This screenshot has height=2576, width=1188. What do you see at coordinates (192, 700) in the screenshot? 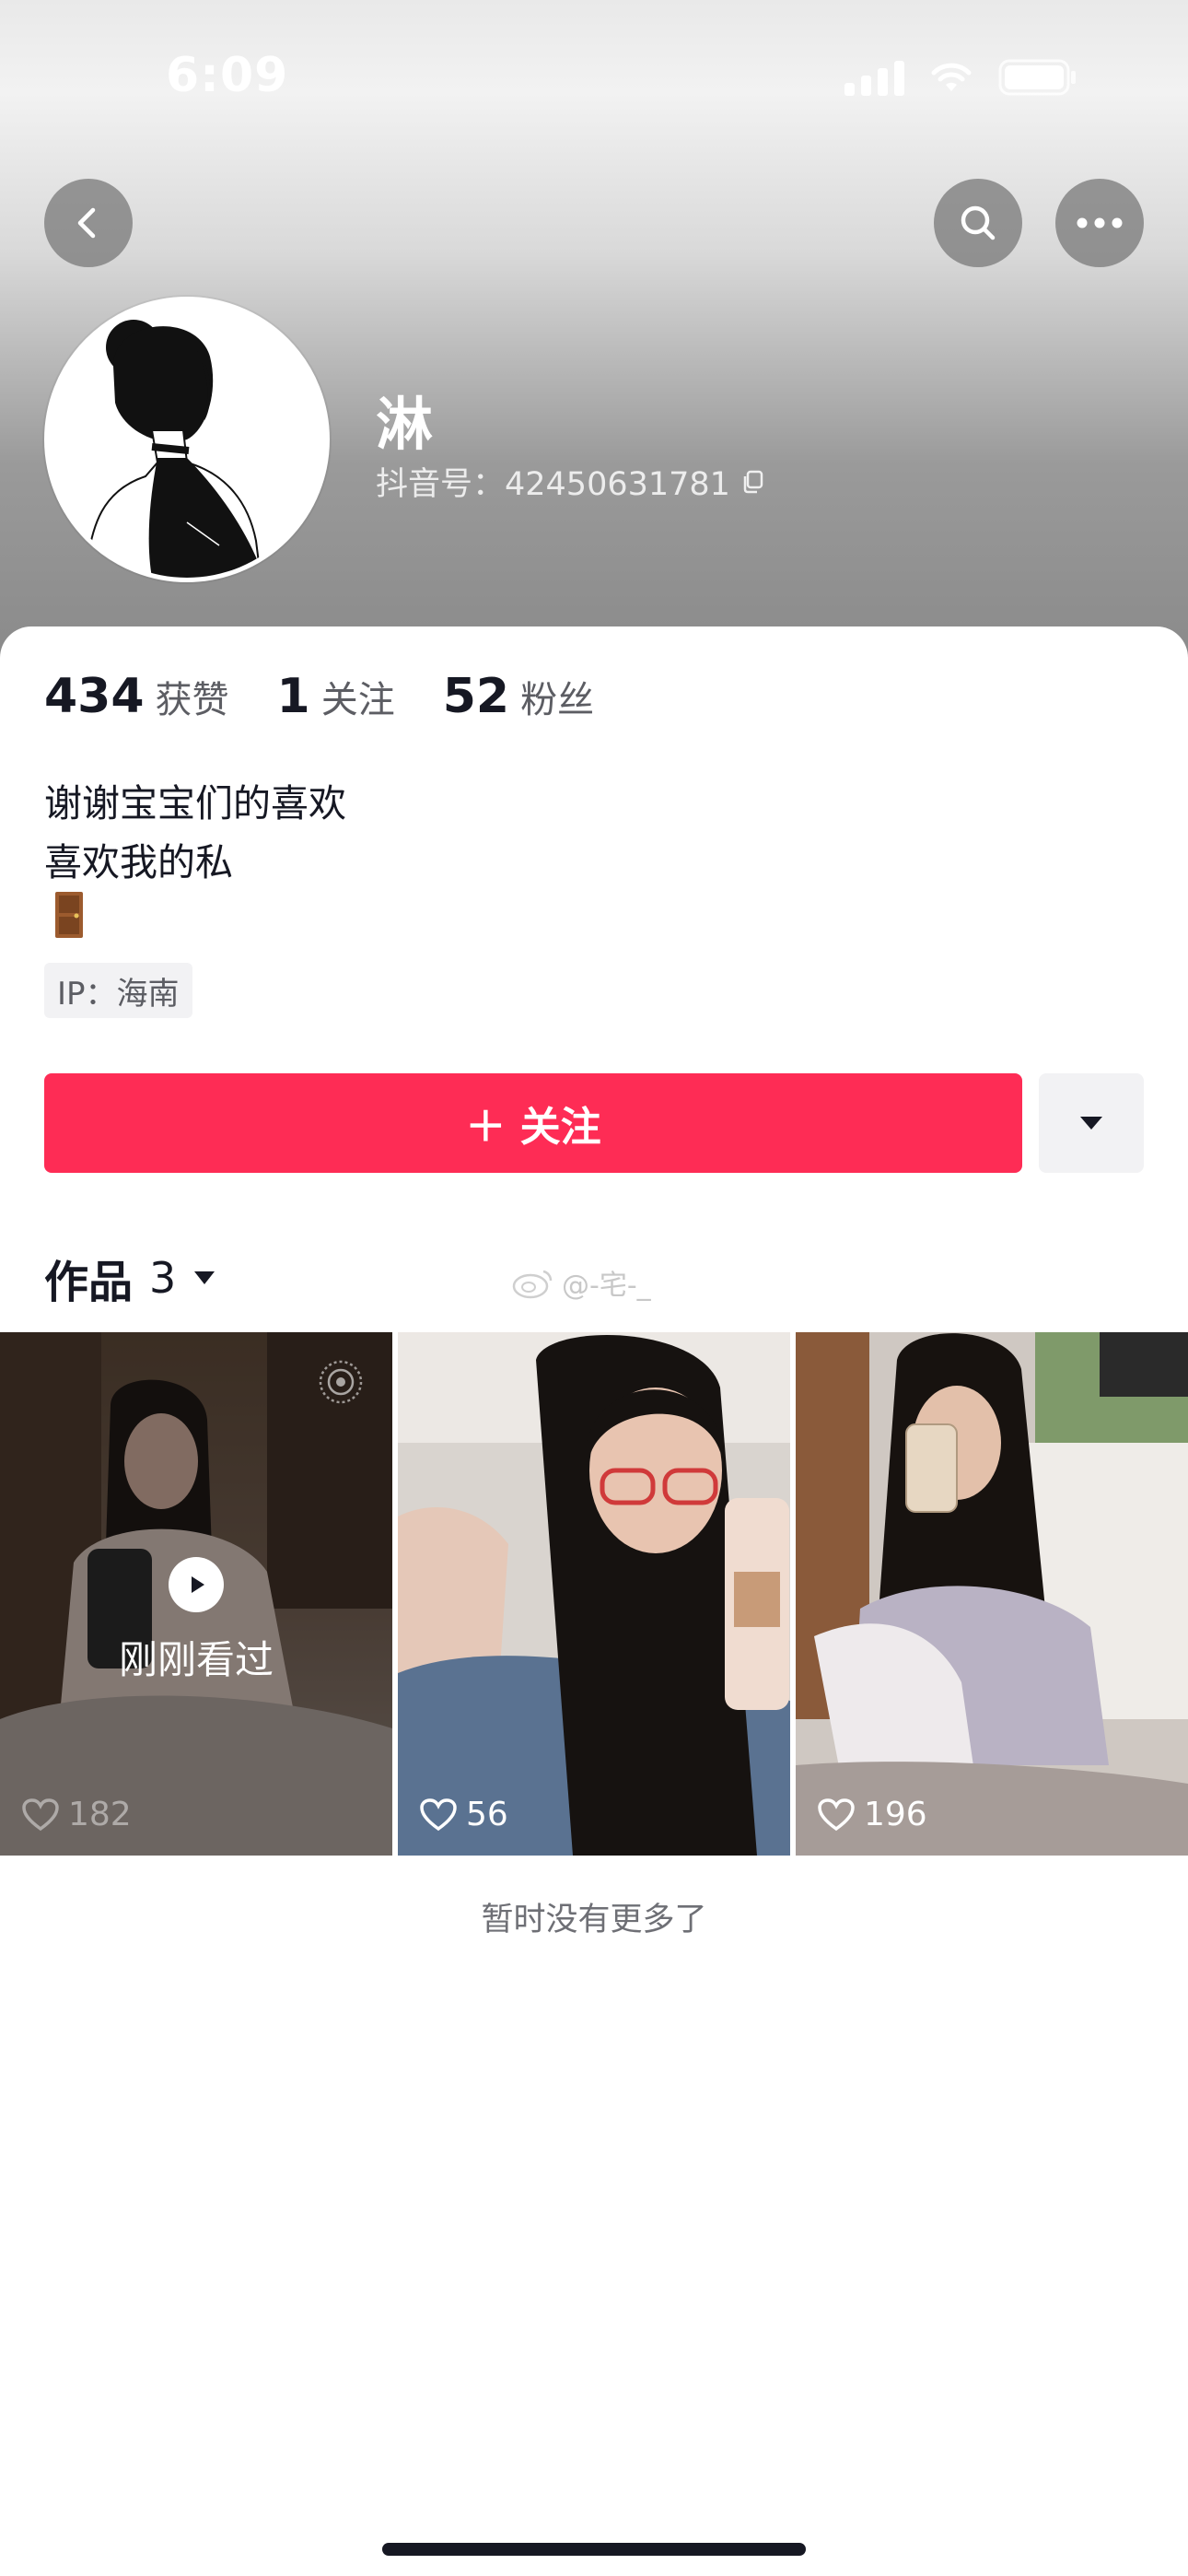
I see `stat-label: 获赞` at bounding box center [192, 700].